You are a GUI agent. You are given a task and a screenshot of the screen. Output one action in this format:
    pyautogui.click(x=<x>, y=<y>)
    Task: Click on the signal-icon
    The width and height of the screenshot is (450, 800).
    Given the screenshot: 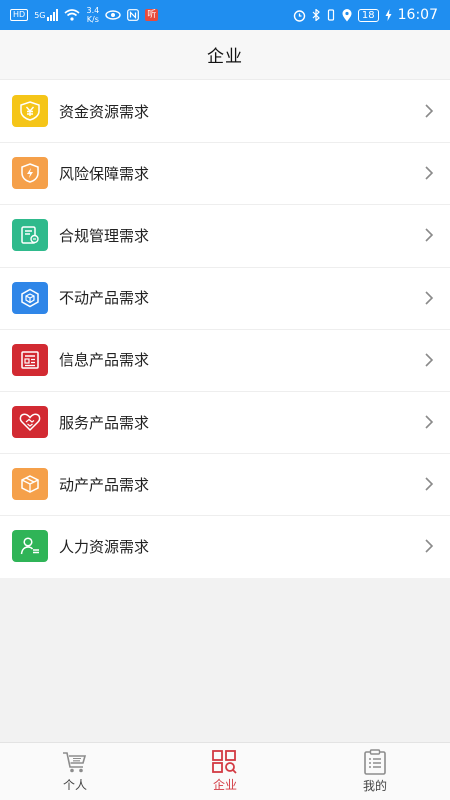 What is the action you would take?
    pyautogui.click(x=53, y=15)
    